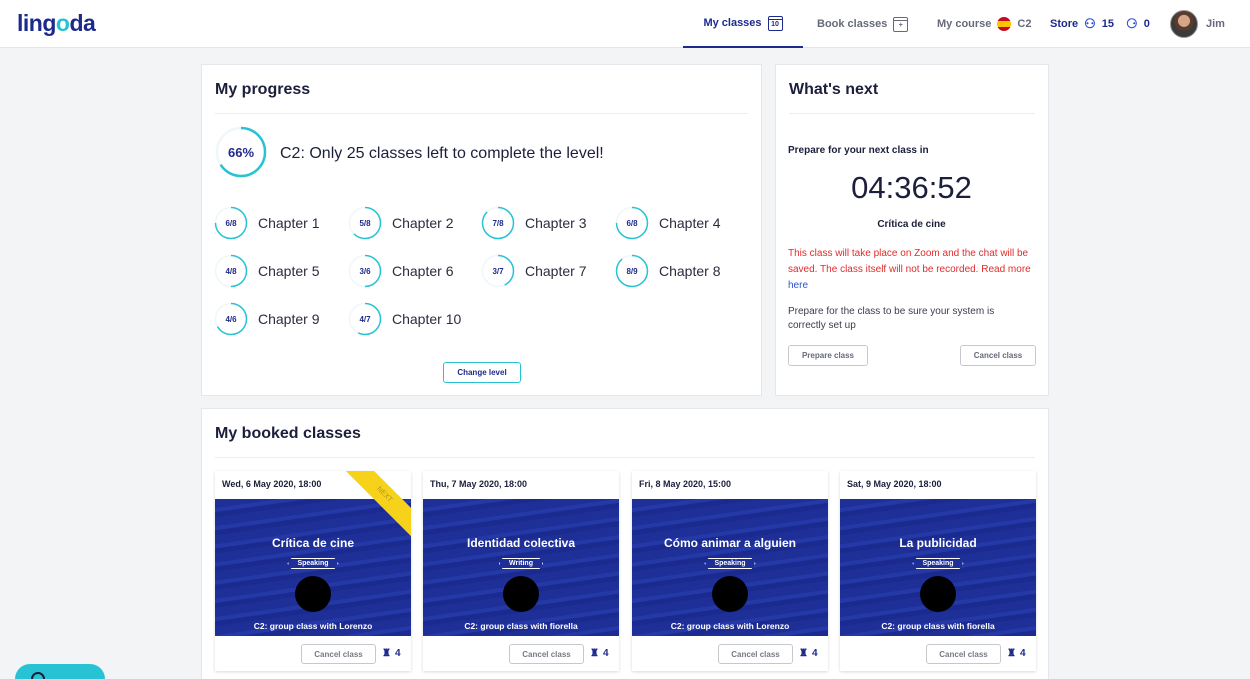 Image resolution: width=1250 pixels, height=679 pixels. I want to click on chapter-progress-label: 3/6, so click(365, 271).